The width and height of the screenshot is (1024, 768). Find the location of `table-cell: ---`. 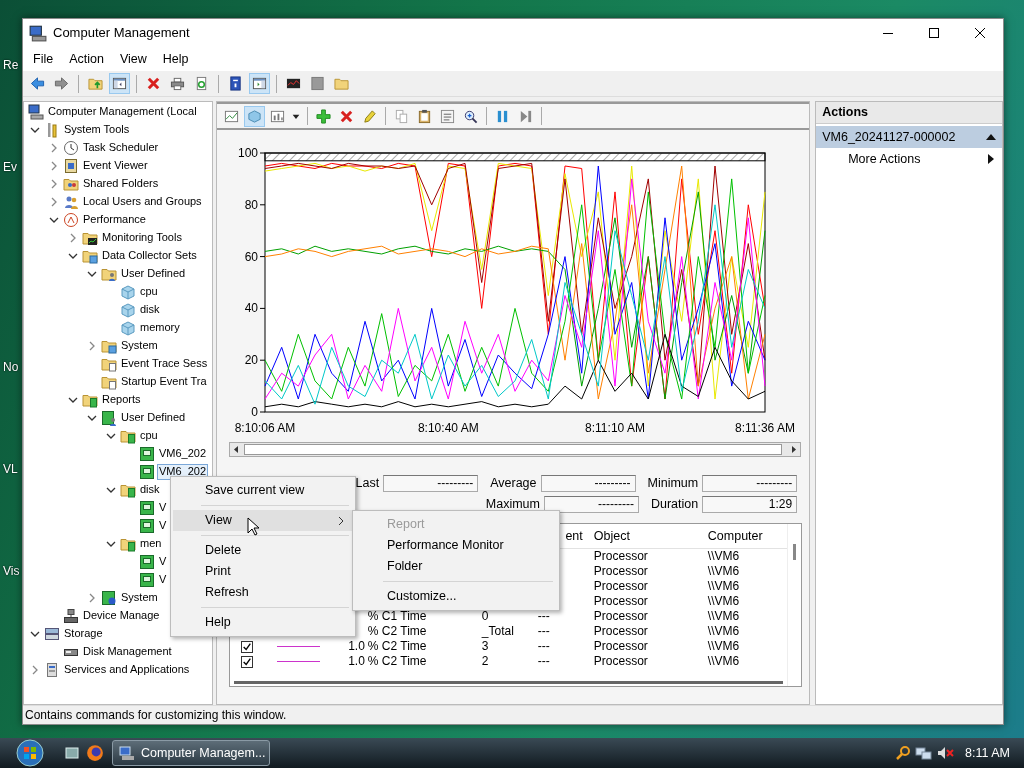

table-cell: --- is located at coordinates (543, 661).